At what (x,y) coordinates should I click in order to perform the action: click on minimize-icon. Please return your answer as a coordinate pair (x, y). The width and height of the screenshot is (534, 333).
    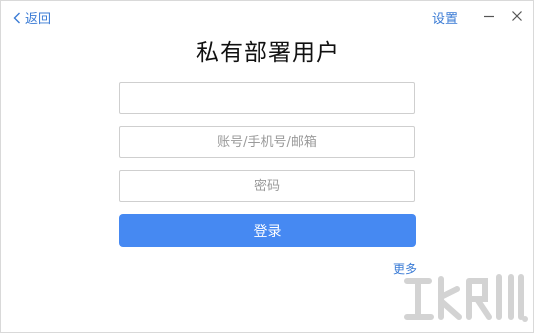
    Looking at the image, I should click on (489, 16).